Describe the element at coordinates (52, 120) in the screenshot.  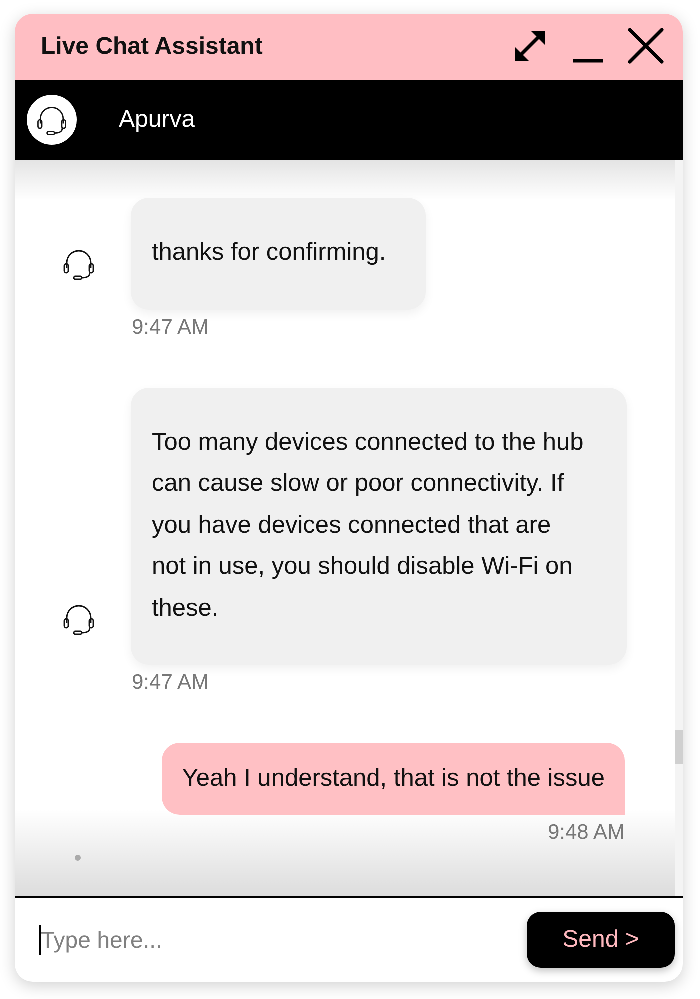
I see `agent-avatar` at that location.